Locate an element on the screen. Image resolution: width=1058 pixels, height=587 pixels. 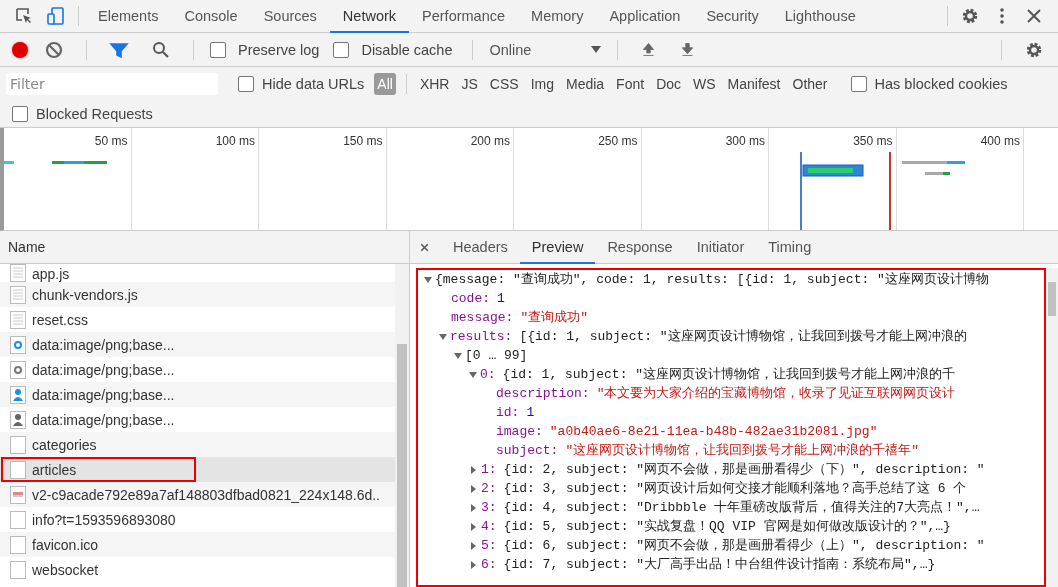
property-key: results: is located at coordinates (481, 336).